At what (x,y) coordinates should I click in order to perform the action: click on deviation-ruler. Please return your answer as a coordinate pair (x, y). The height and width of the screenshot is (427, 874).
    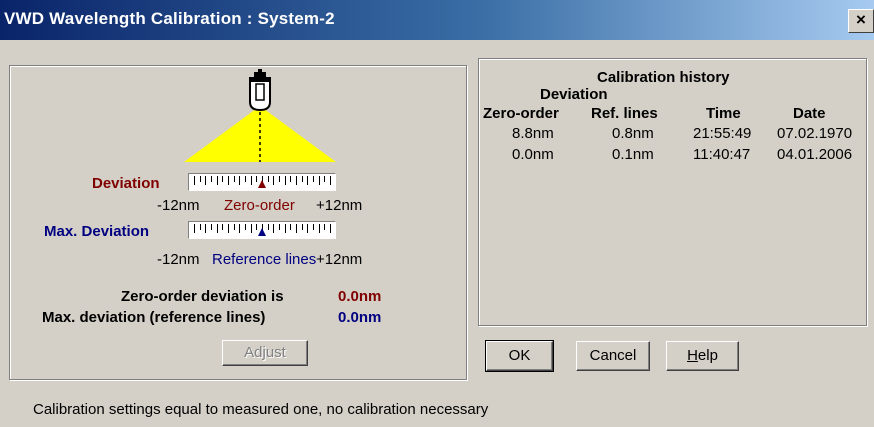
    Looking at the image, I should click on (262, 182).